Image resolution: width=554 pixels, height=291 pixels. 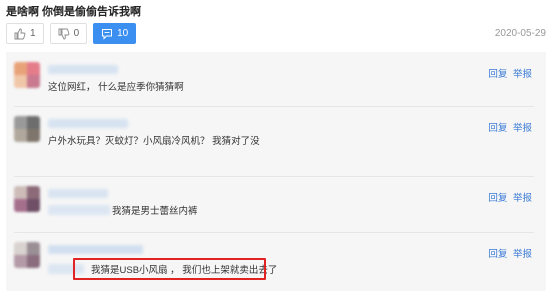 I want to click on thumbs-down-icon, so click(x=64, y=34).